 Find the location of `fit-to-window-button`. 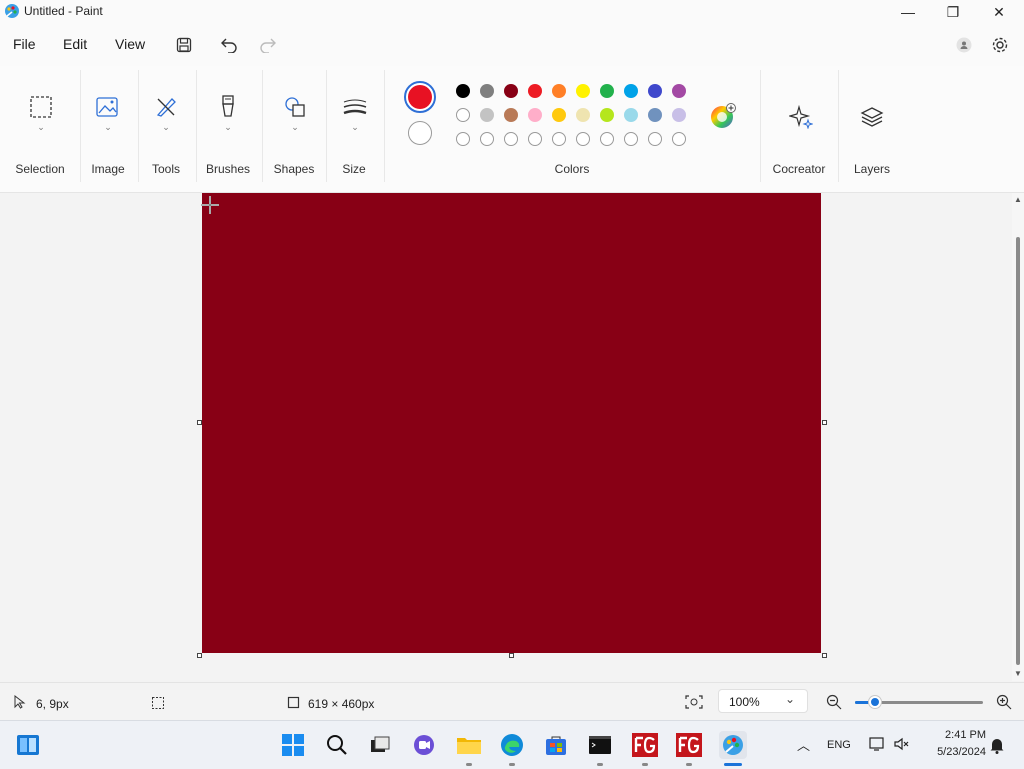

fit-to-window-button is located at coordinates (694, 703).